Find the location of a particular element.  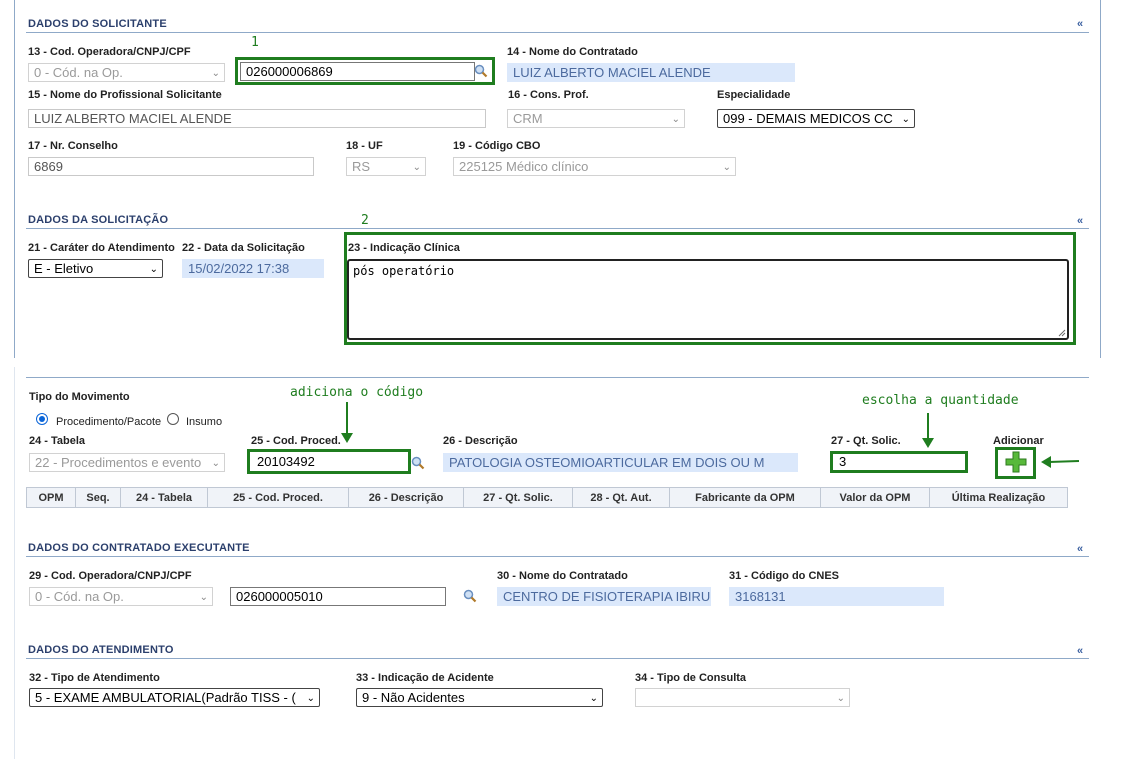

cod-proced-label: 25 - Cod. Proced. is located at coordinates (296, 441).